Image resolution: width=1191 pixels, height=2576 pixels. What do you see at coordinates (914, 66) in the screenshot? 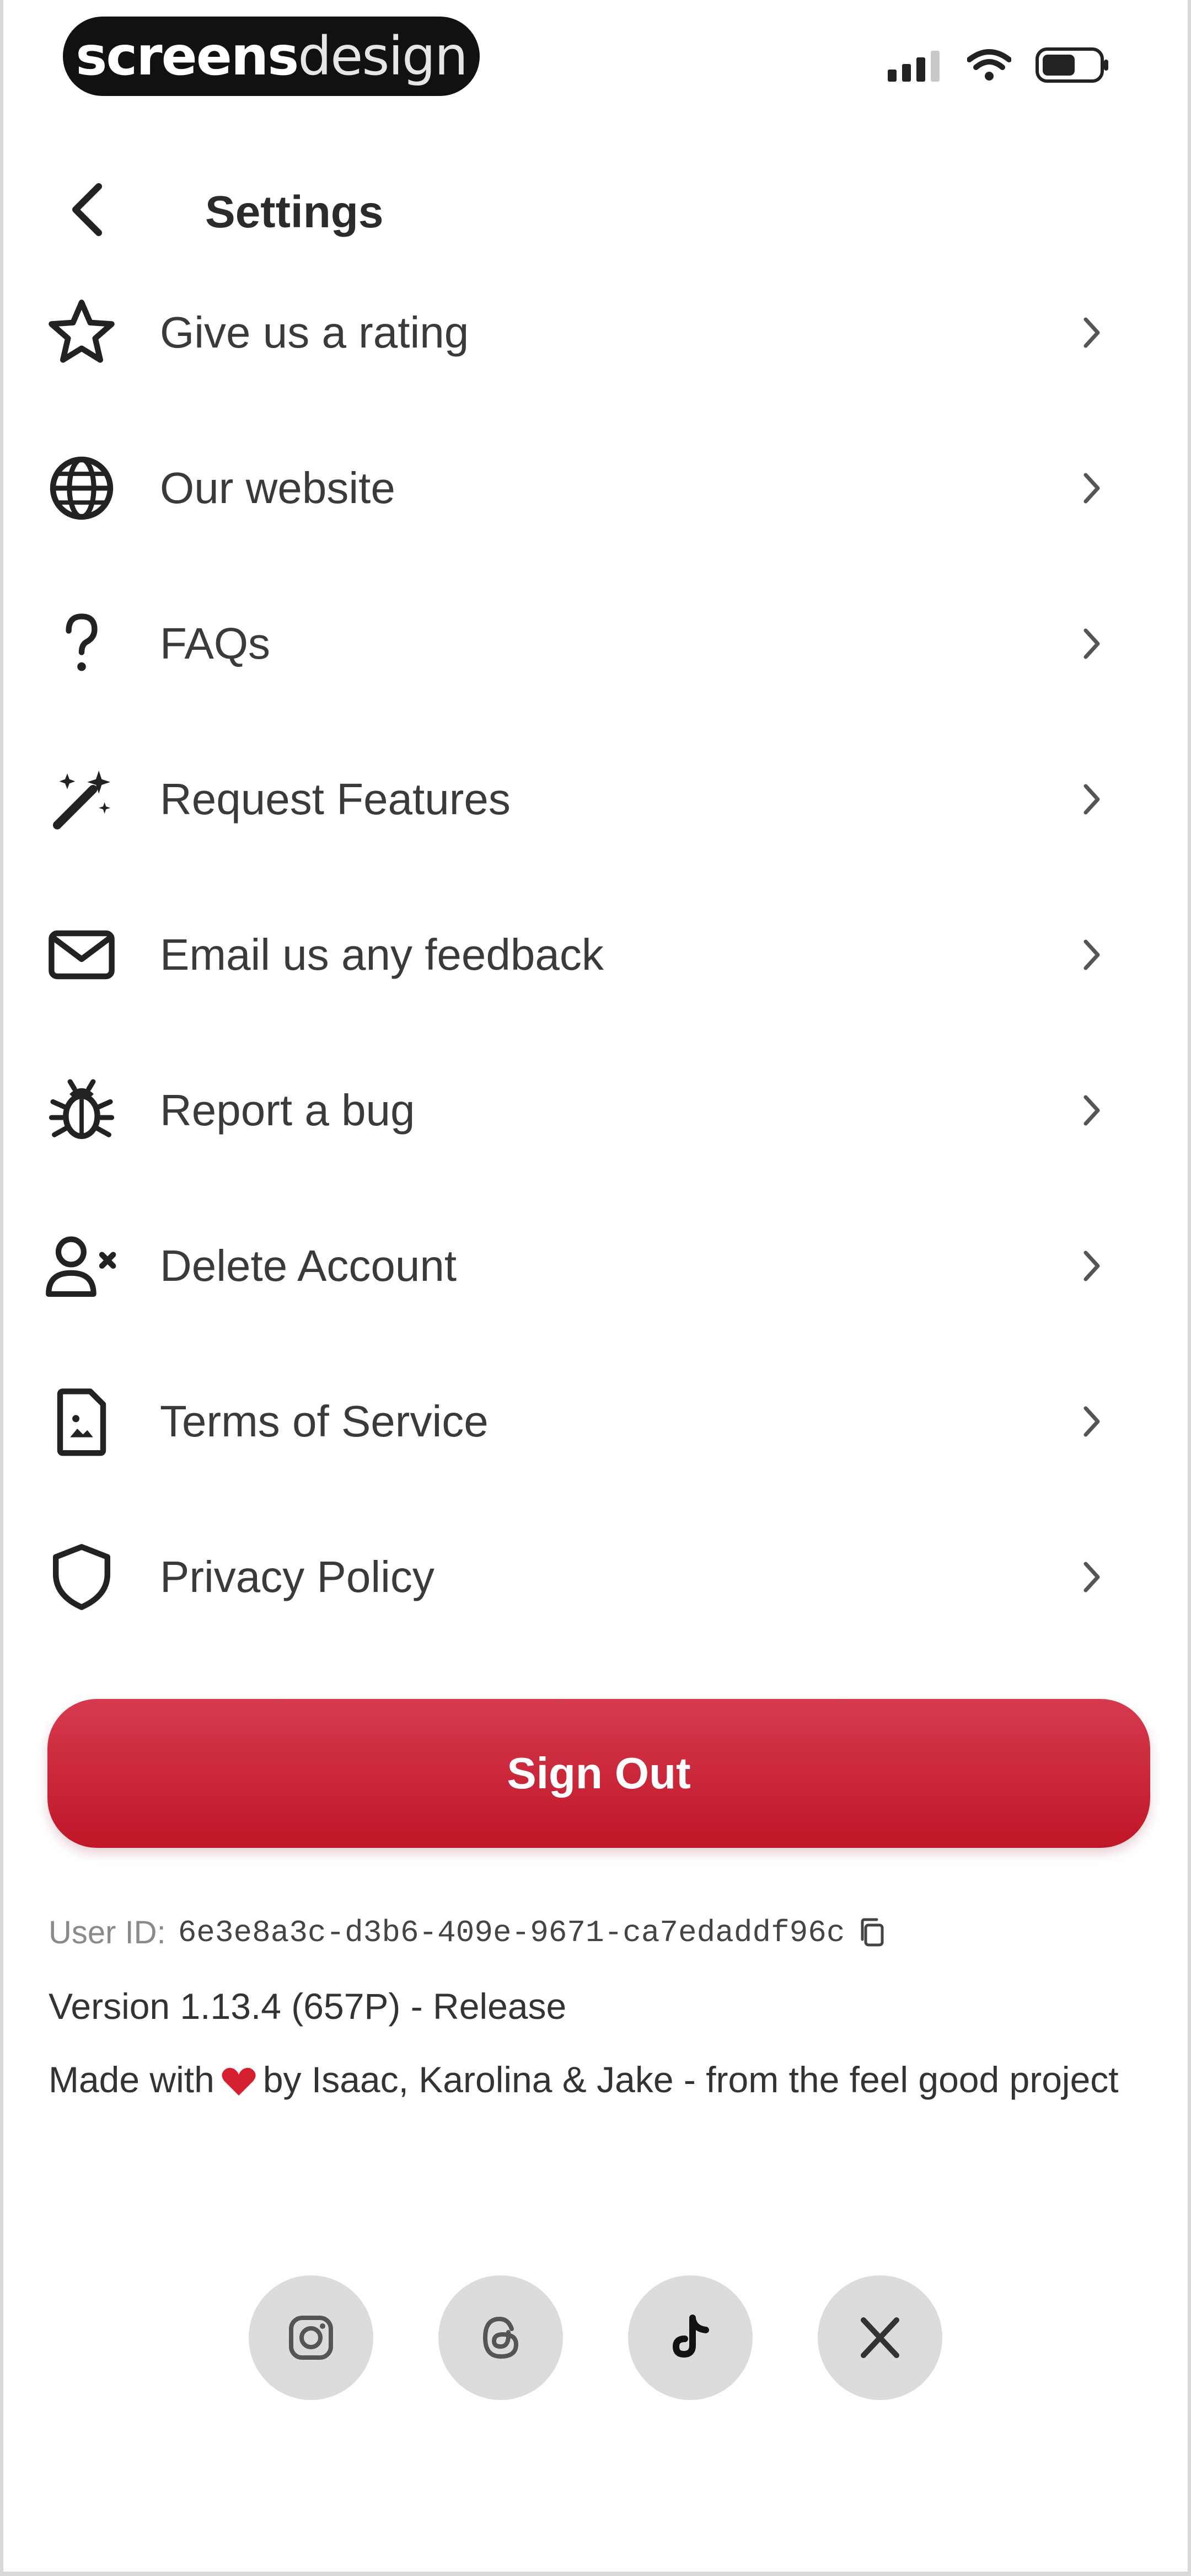
I see `cellular-signal-icon` at bounding box center [914, 66].